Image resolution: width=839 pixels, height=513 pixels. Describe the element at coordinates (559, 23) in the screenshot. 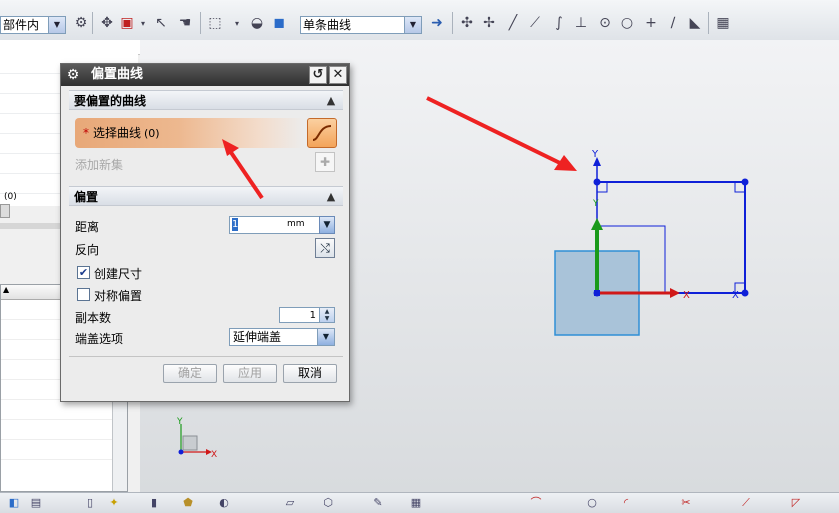

I see `curve-point-icon: ∫` at that location.